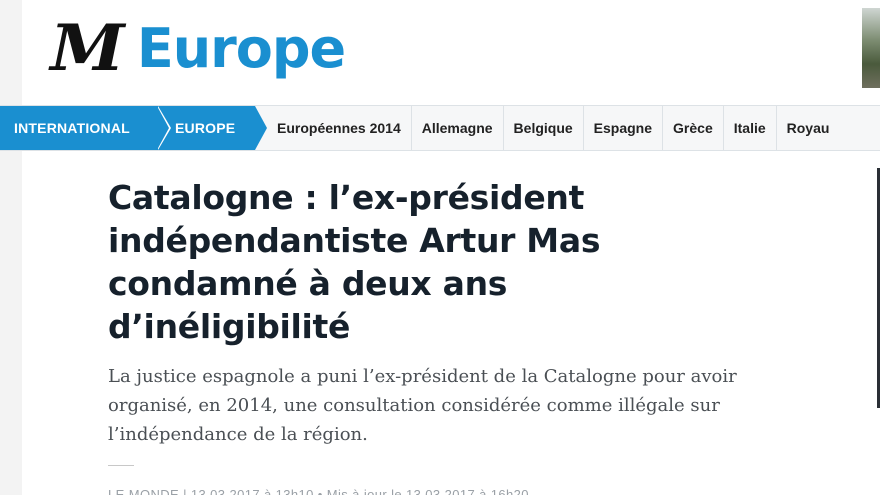  I want to click on masthead: M Europe, so click(198, 49).